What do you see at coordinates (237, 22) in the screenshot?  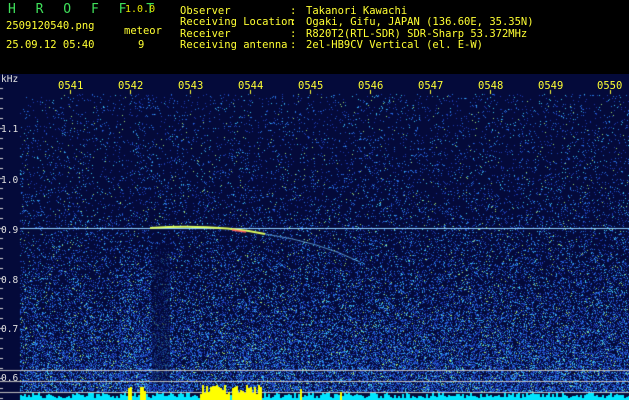 I see `location-key: Receiving Location` at bounding box center [237, 22].